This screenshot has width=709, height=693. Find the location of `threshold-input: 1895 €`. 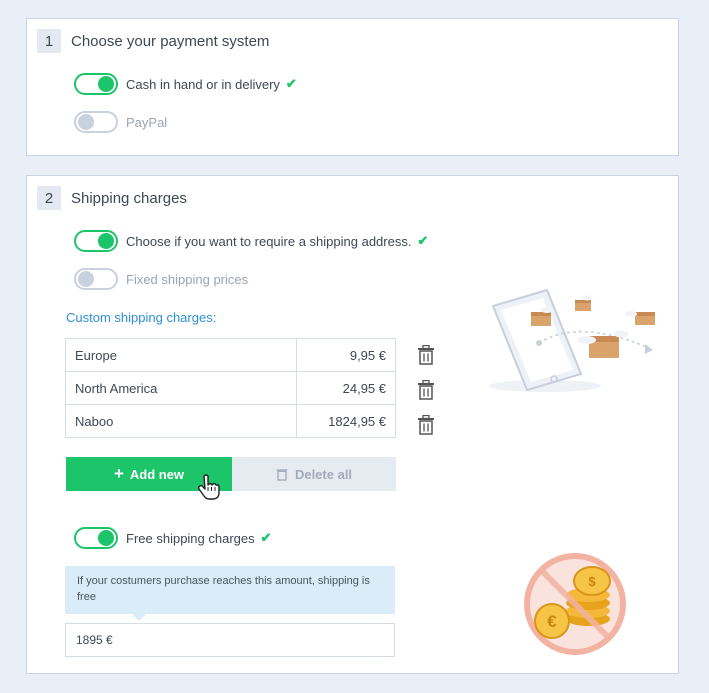

threshold-input: 1895 € is located at coordinates (230, 640).